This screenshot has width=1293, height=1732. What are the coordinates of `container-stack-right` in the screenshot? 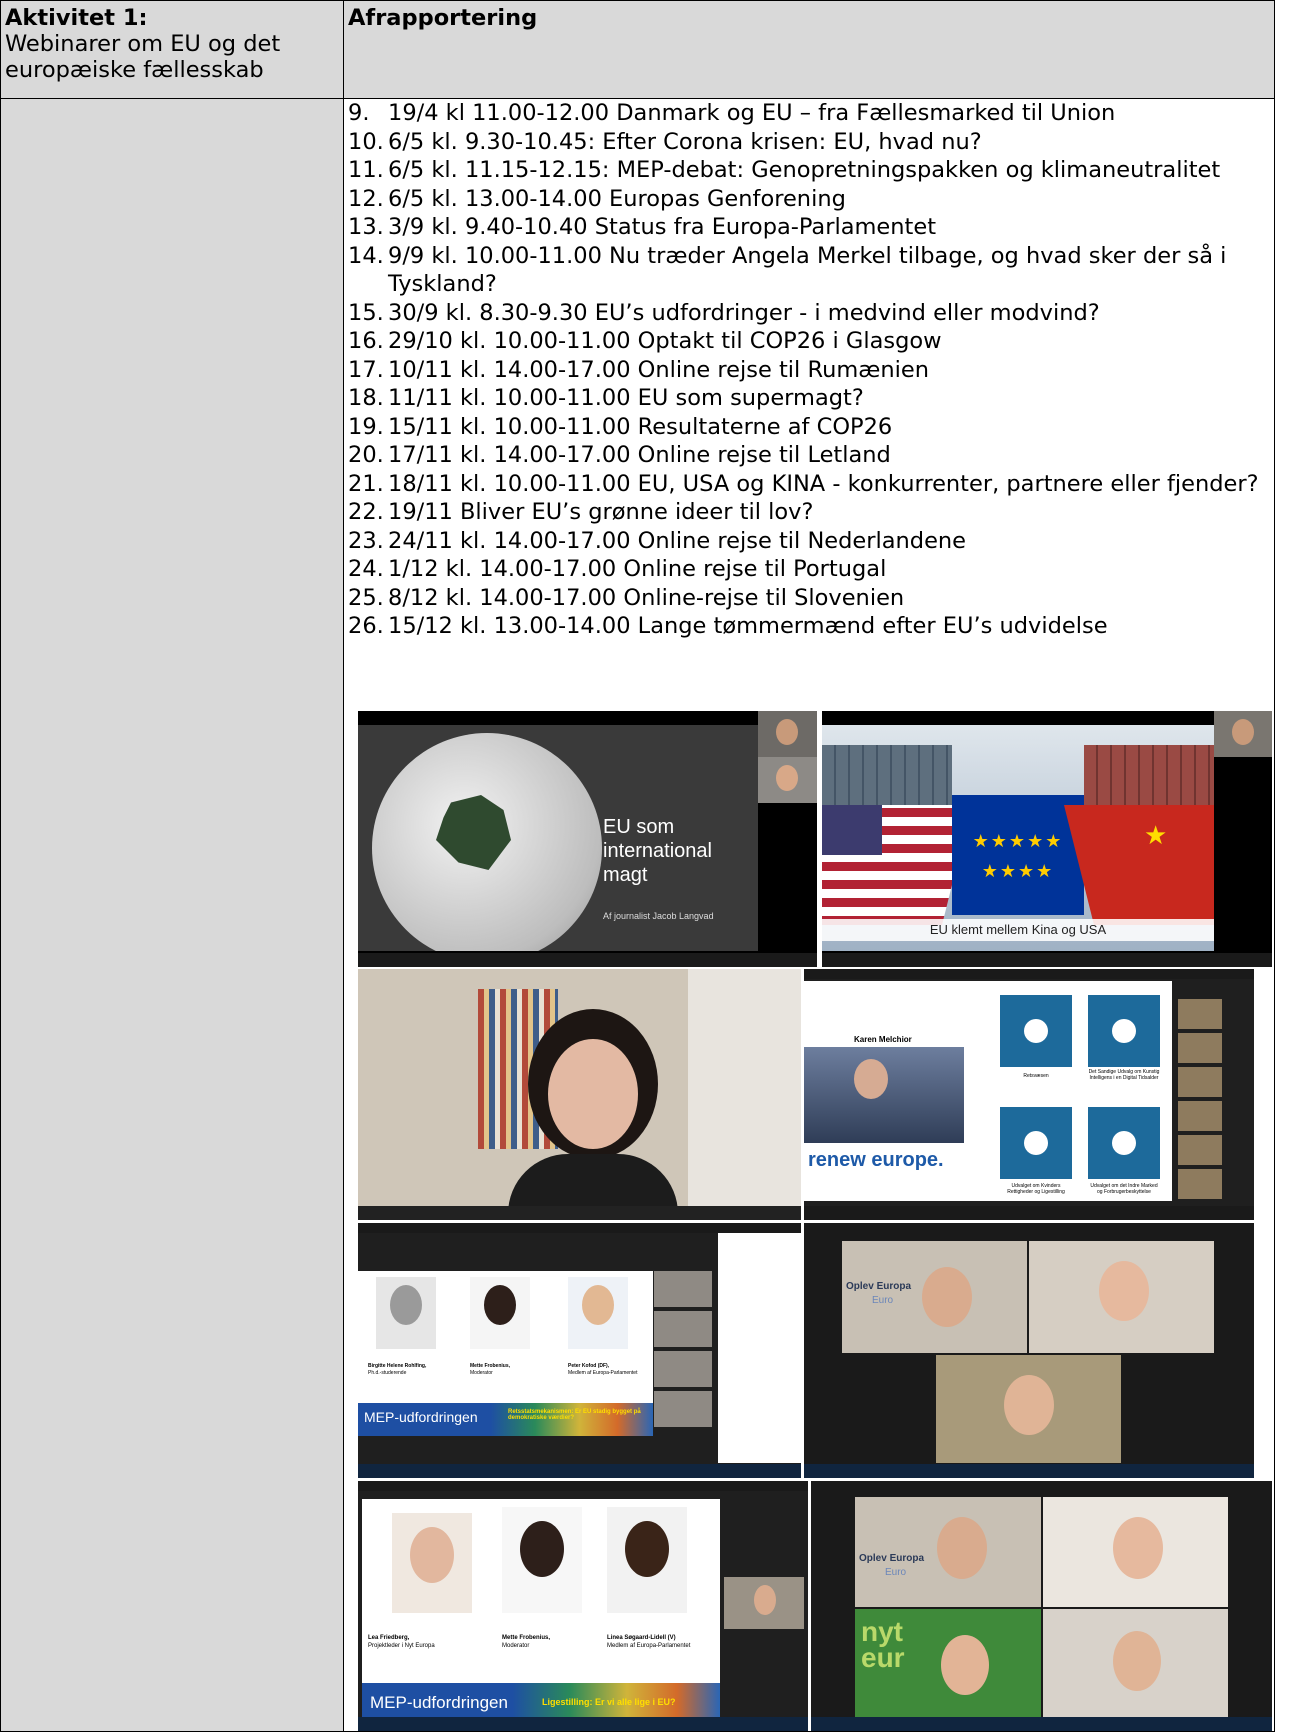 It's located at (1149, 775).